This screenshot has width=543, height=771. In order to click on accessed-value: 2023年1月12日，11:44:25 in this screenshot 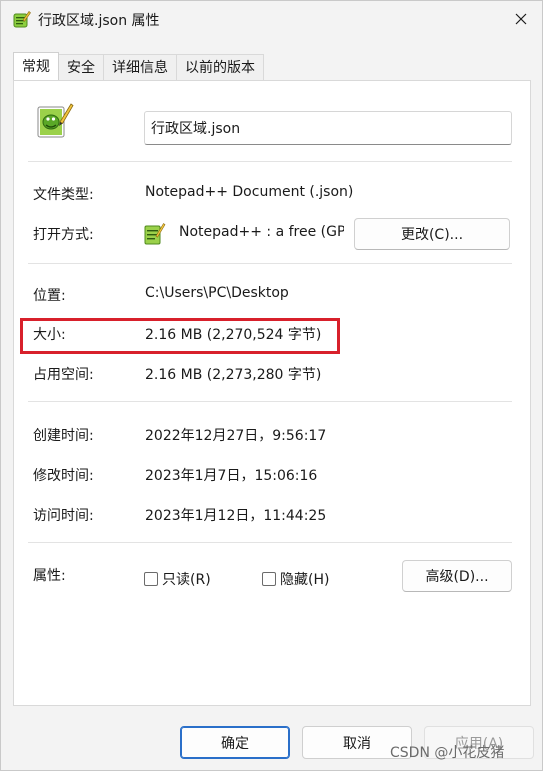, I will do `click(236, 516)`.